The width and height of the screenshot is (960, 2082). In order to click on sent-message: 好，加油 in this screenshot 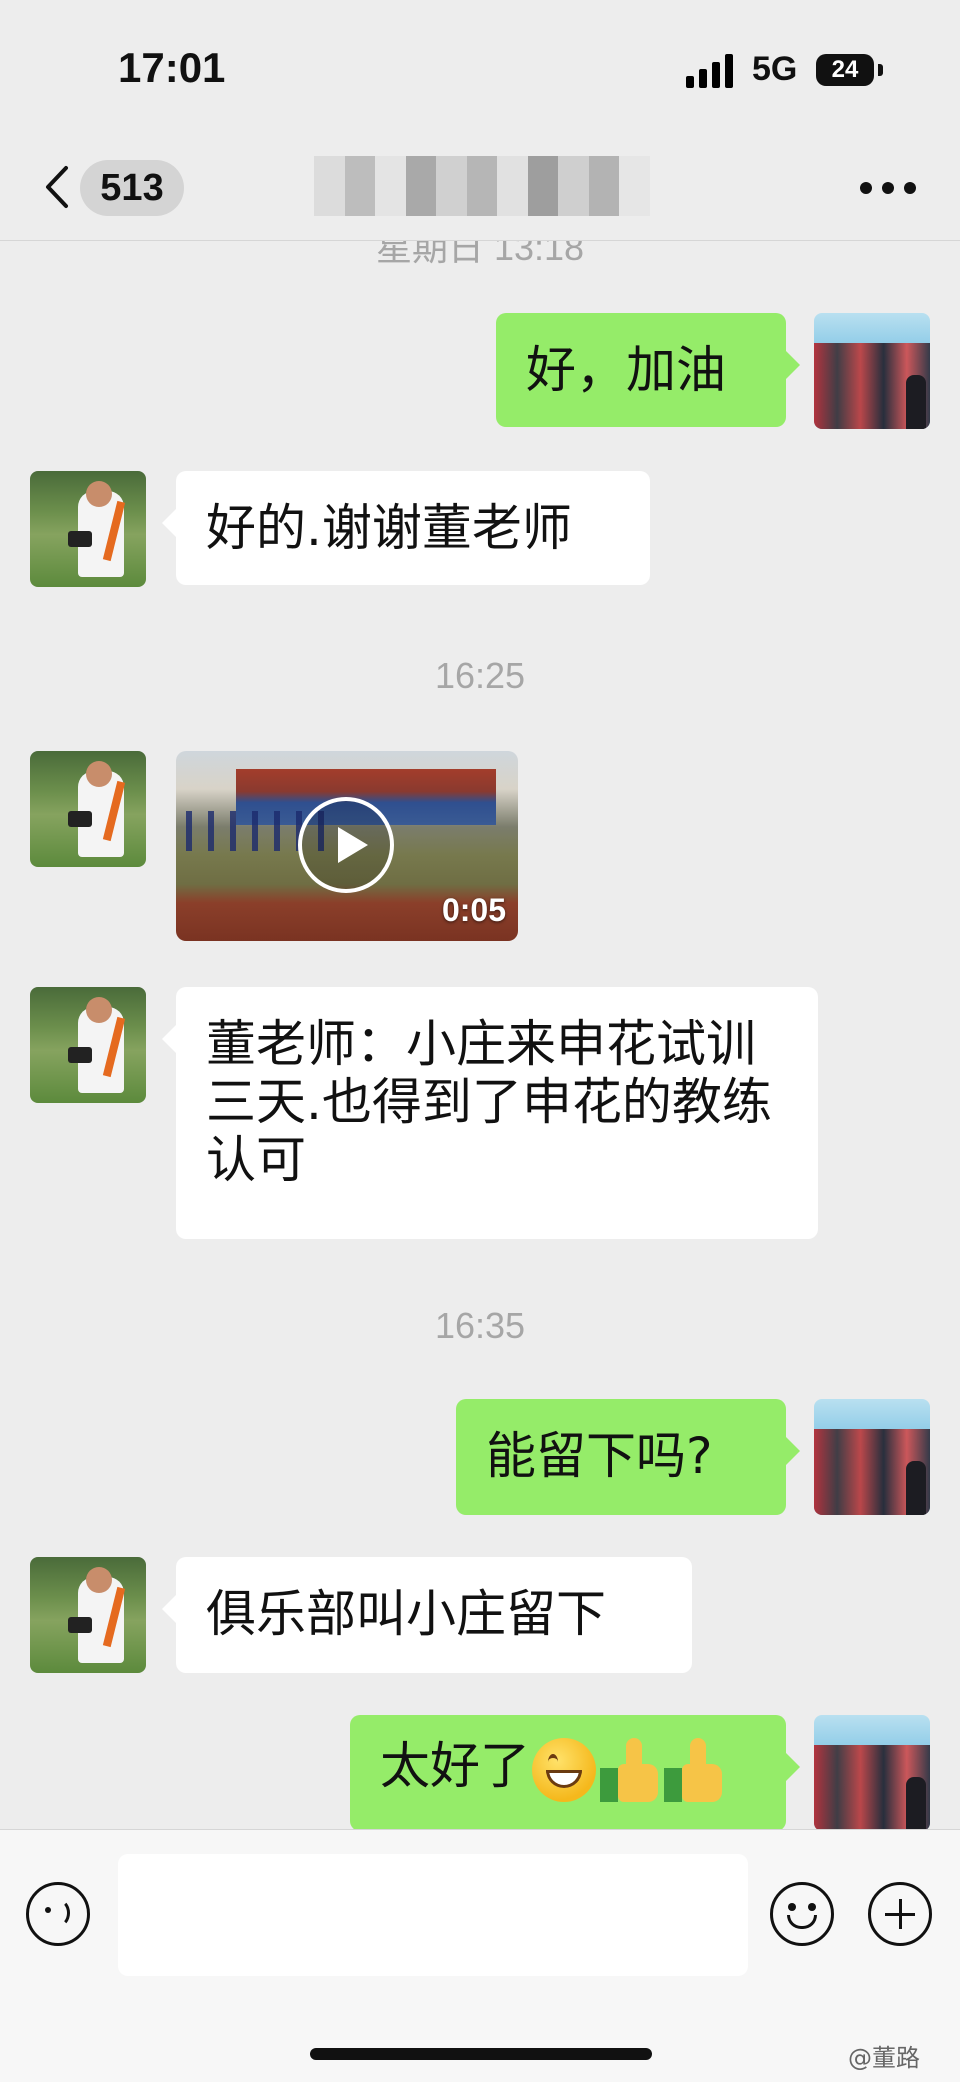, I will do `click(648, 370)`.